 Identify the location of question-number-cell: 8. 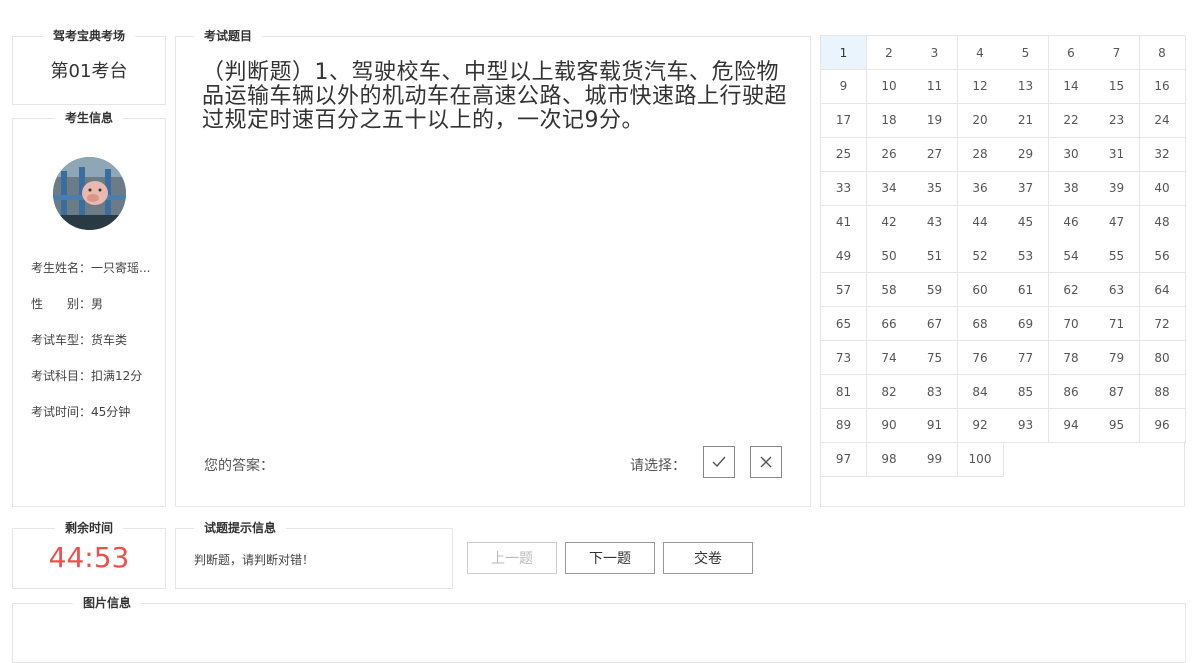
(1162, 53).